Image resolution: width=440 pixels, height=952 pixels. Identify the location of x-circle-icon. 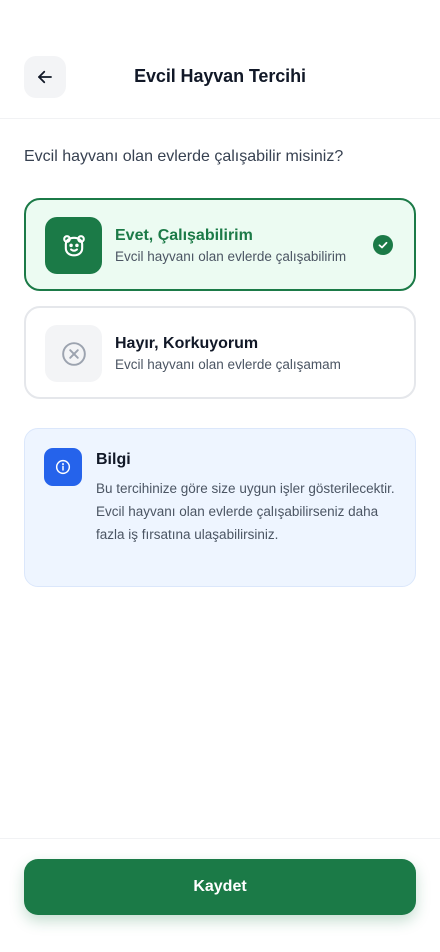
(73, 353).